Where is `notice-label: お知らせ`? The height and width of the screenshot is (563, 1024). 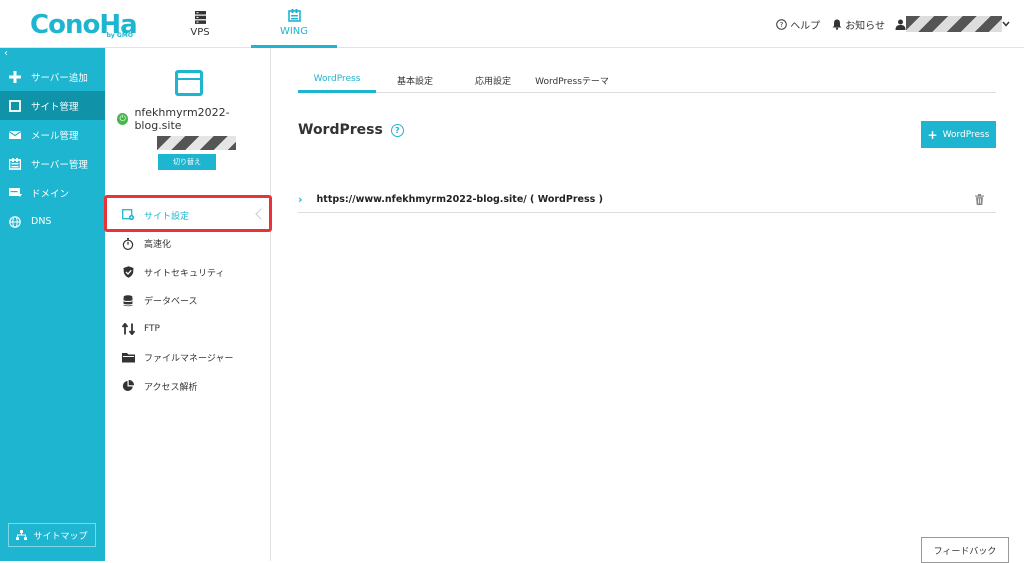
notice-label: お知らせ is located at coordinates (865, 26).